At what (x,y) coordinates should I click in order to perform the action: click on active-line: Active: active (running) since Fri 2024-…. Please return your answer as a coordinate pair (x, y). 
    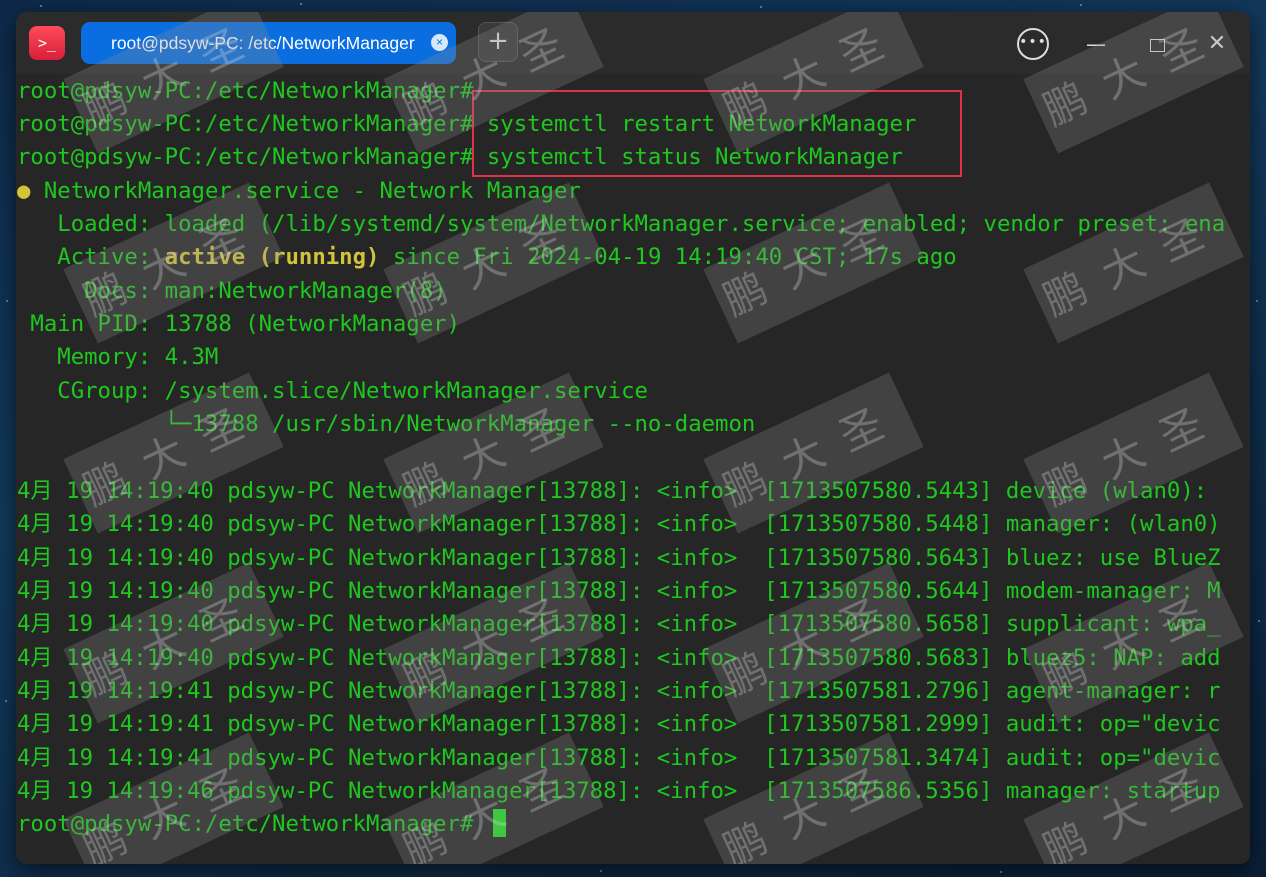
    Looking at the image, I should click on (487, 257).